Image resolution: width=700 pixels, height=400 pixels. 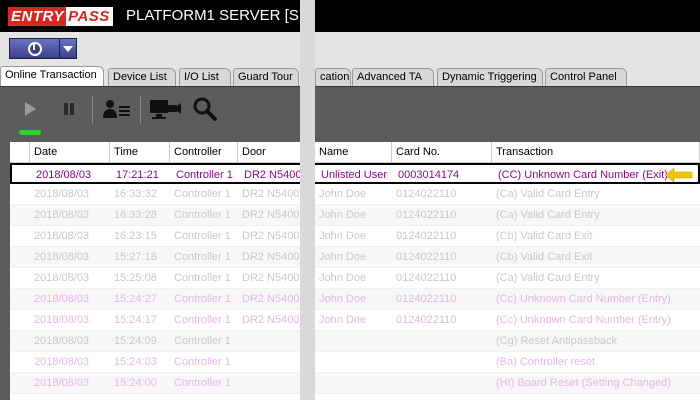 What do you see at coordinates (333, 77) in the screenshot?
I see `tab-location: cation` at bounding box center [333, 77].